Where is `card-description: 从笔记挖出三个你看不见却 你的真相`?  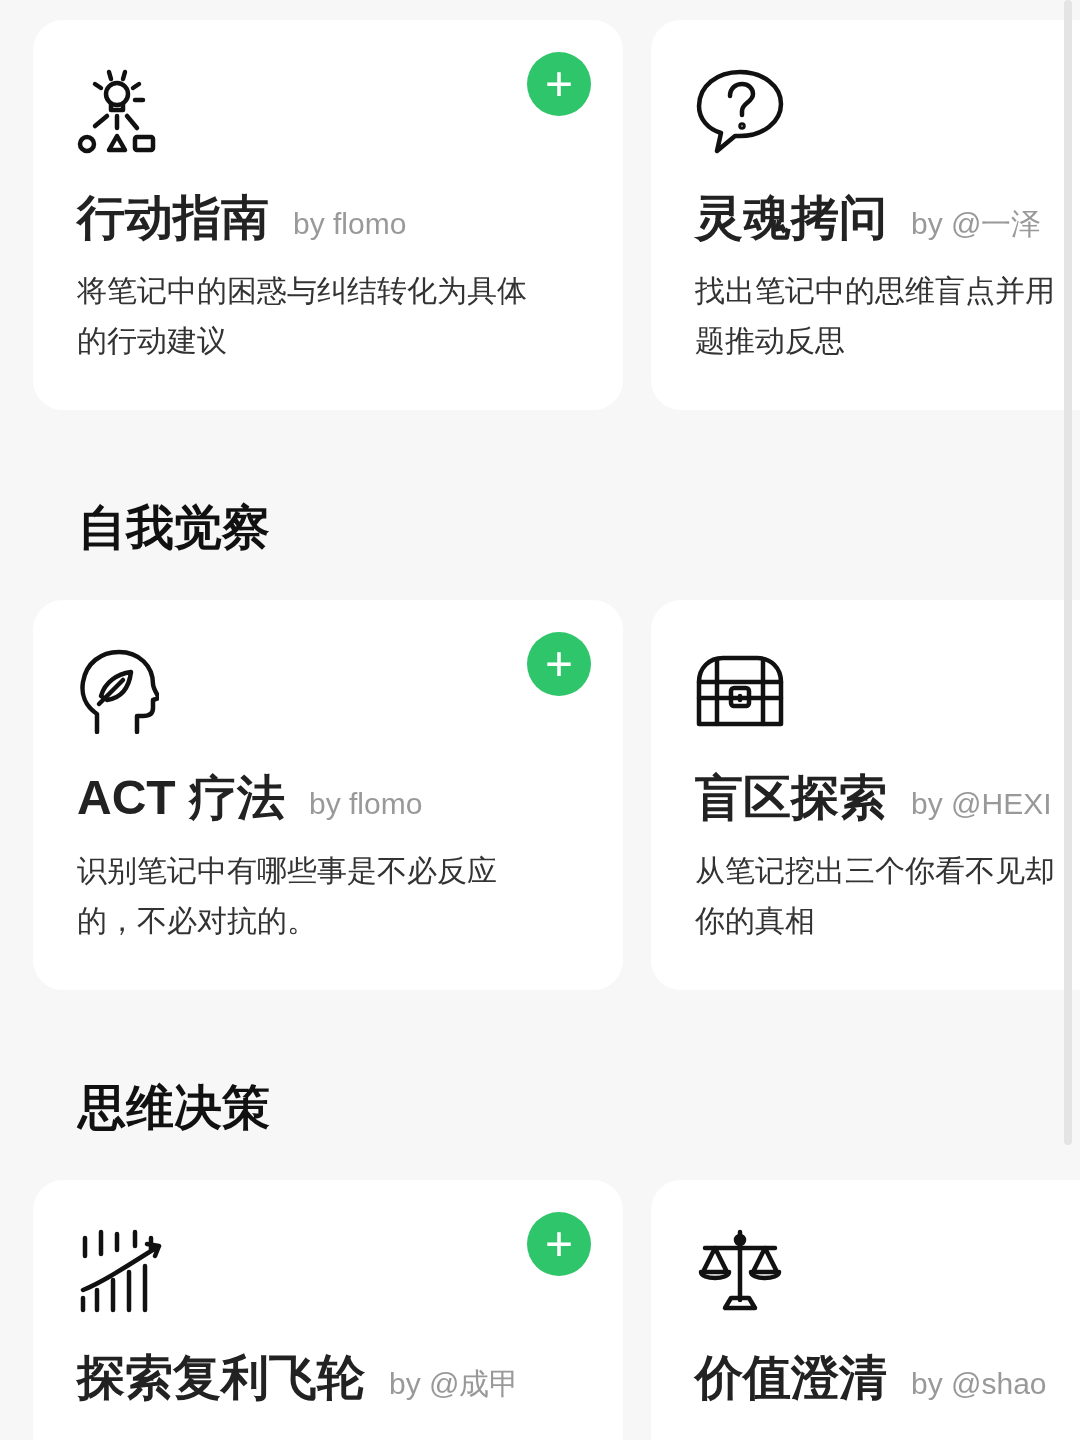 card-description: 从笔记挖出三个你看不见却 你的真相 is located at coordinates (875, 896).